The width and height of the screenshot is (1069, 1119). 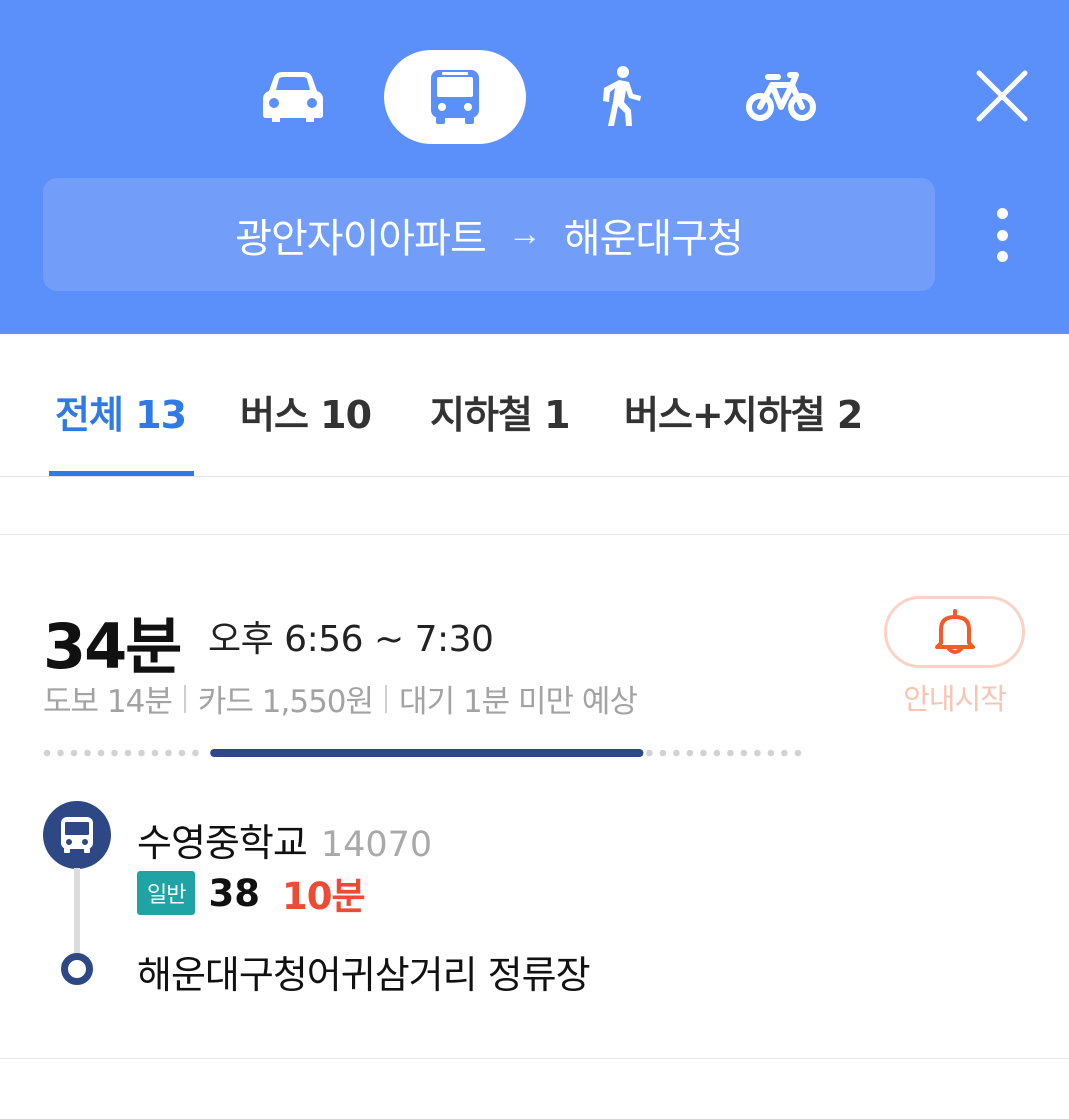 What do you see at coordinates (524, 234) in the screenshot?
I see `route-arrow-icon: →` at bounding box center [524, 234].